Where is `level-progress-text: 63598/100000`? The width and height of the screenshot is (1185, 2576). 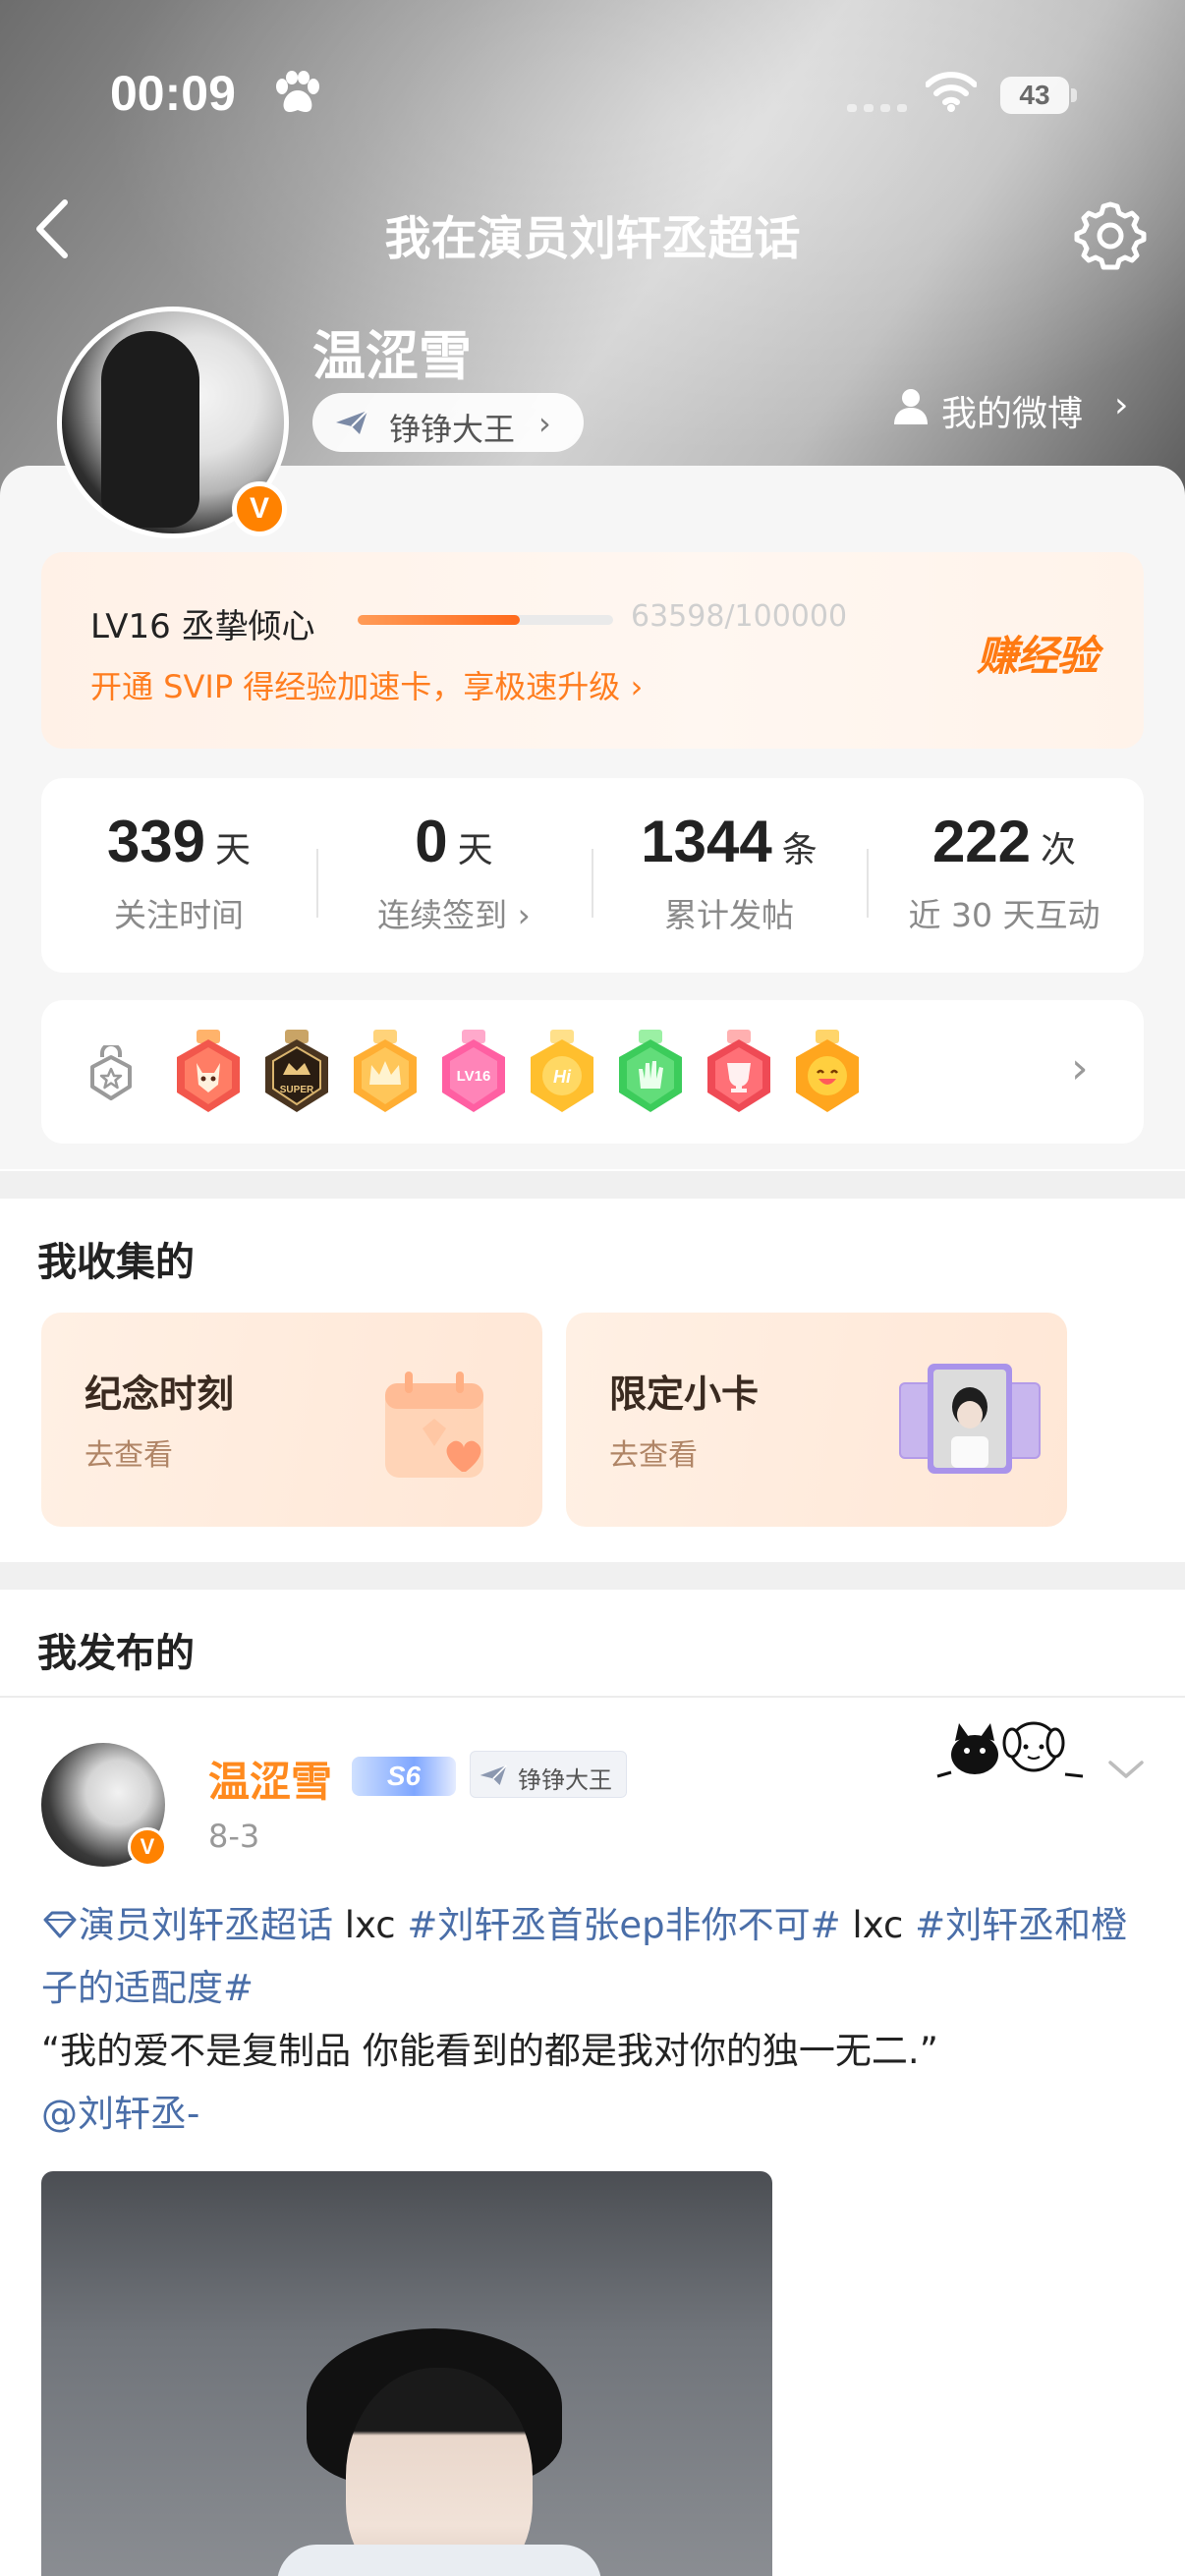
level-progress-text: 63598/100000 is located at coordinates (740, 616).